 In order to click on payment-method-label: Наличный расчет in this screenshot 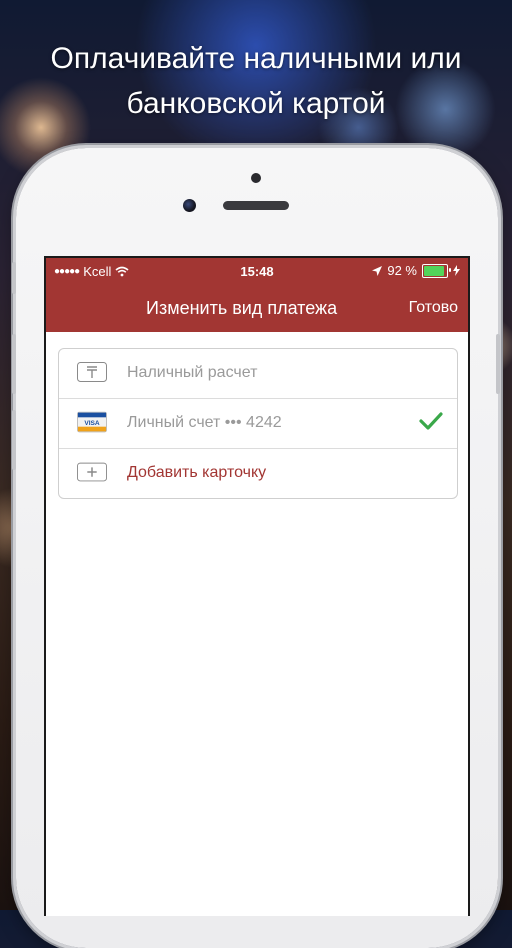, I will do `click(192, 372)`.